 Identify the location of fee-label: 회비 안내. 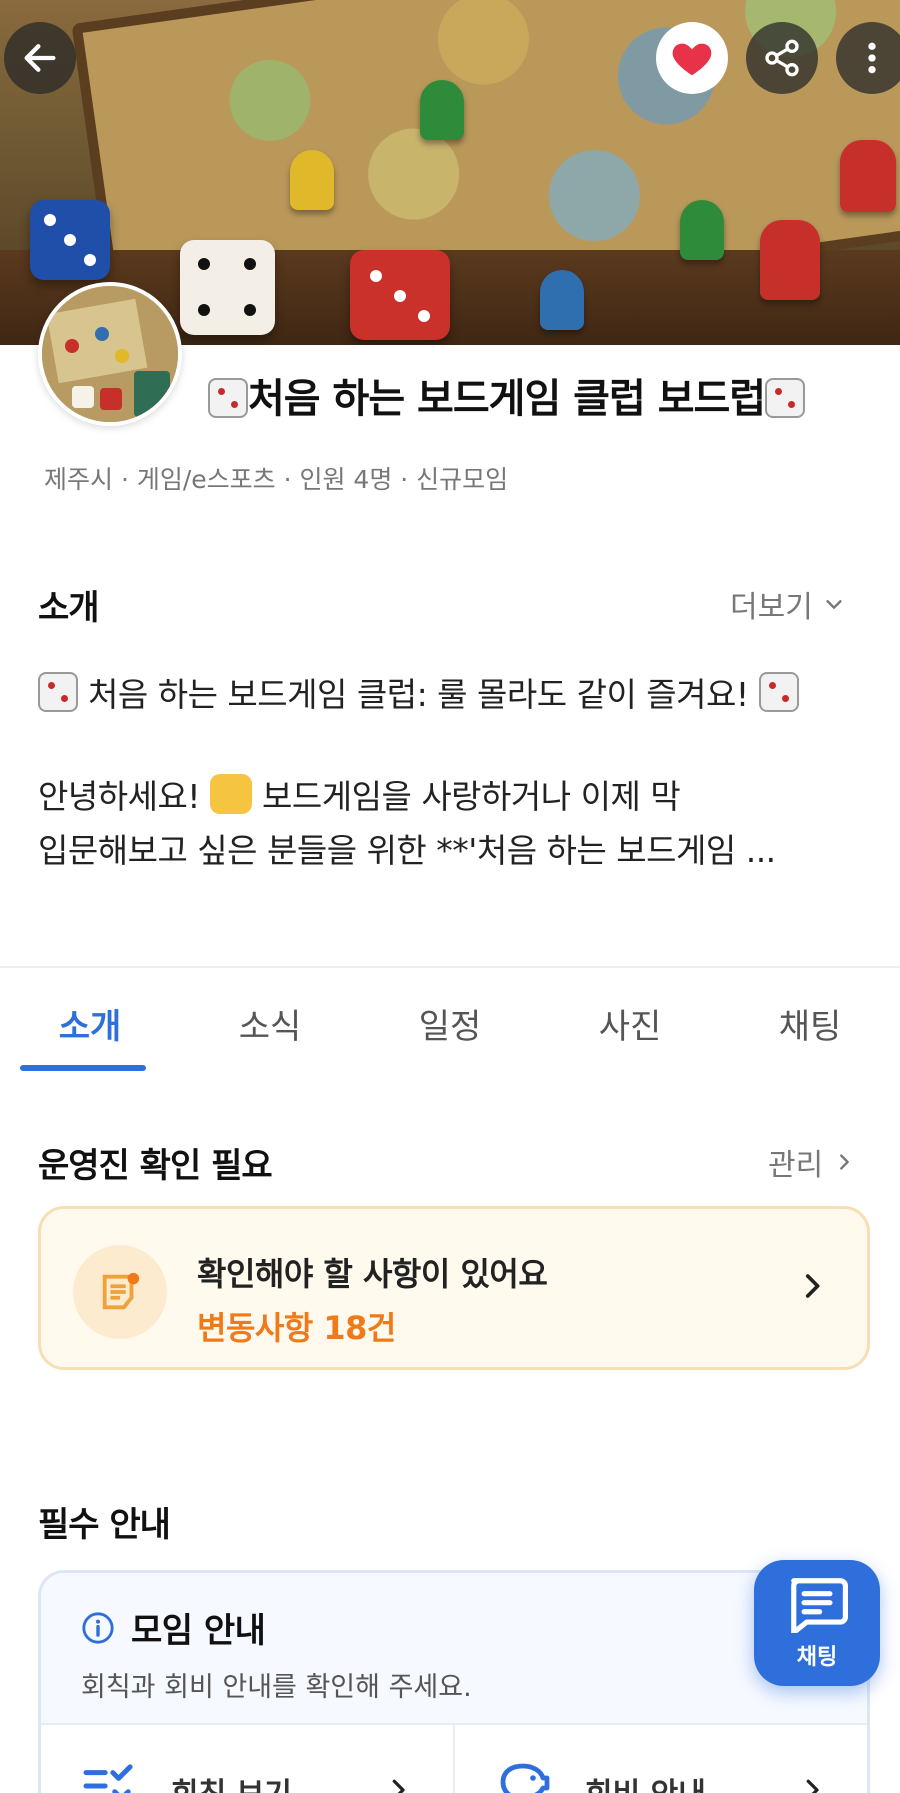
(645, 1781).